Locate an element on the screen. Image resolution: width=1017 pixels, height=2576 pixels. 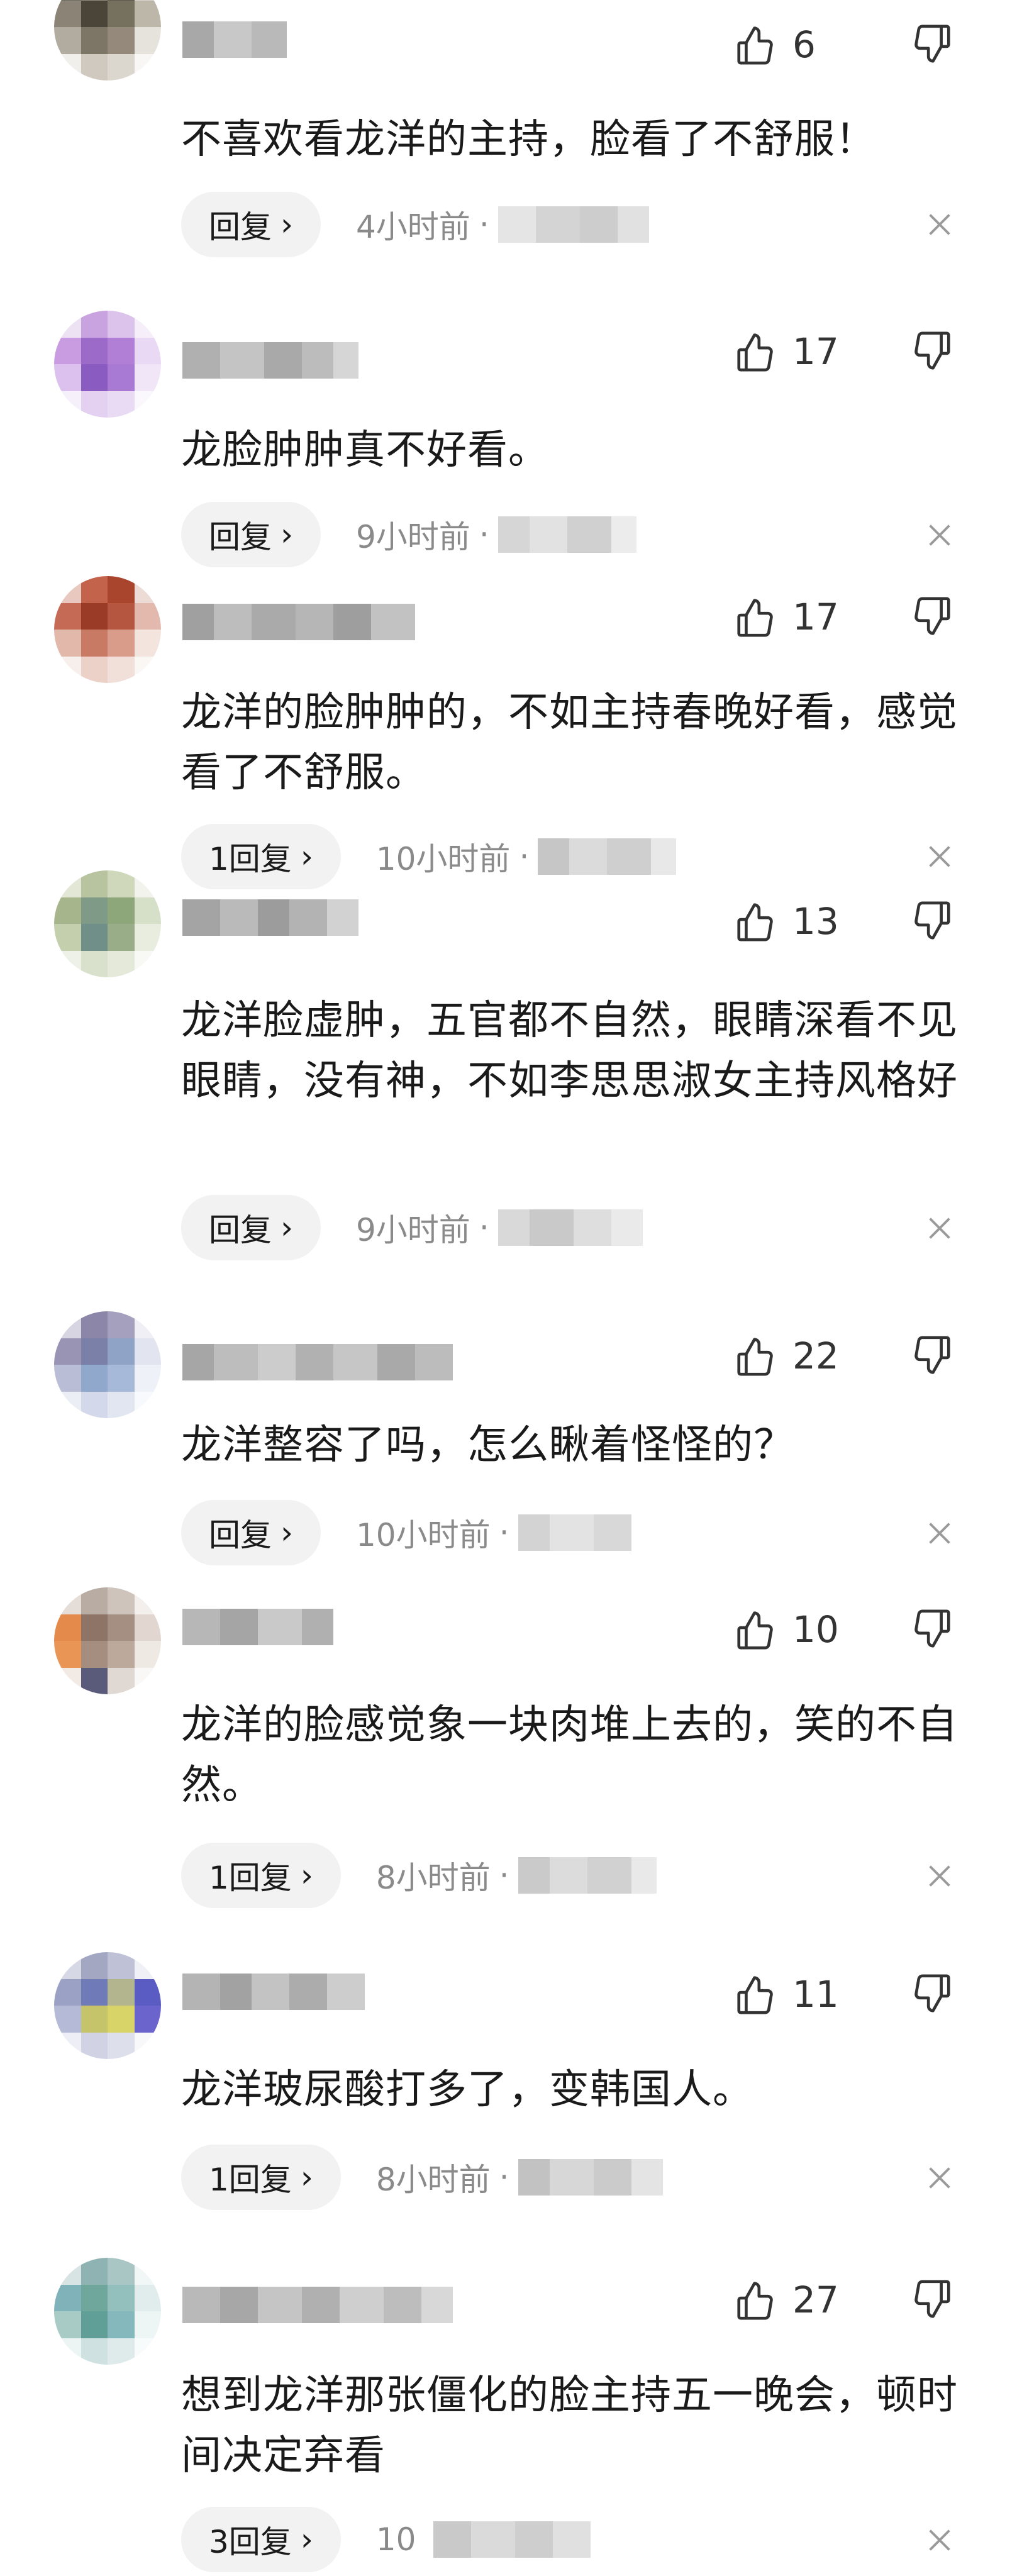
comment-text: 龙洋脸虚肿，五官都不自然，眼睛深看不见眼睛，没有神，不如李思思淑女主持风格好 is located at coordinates (569, 1050).